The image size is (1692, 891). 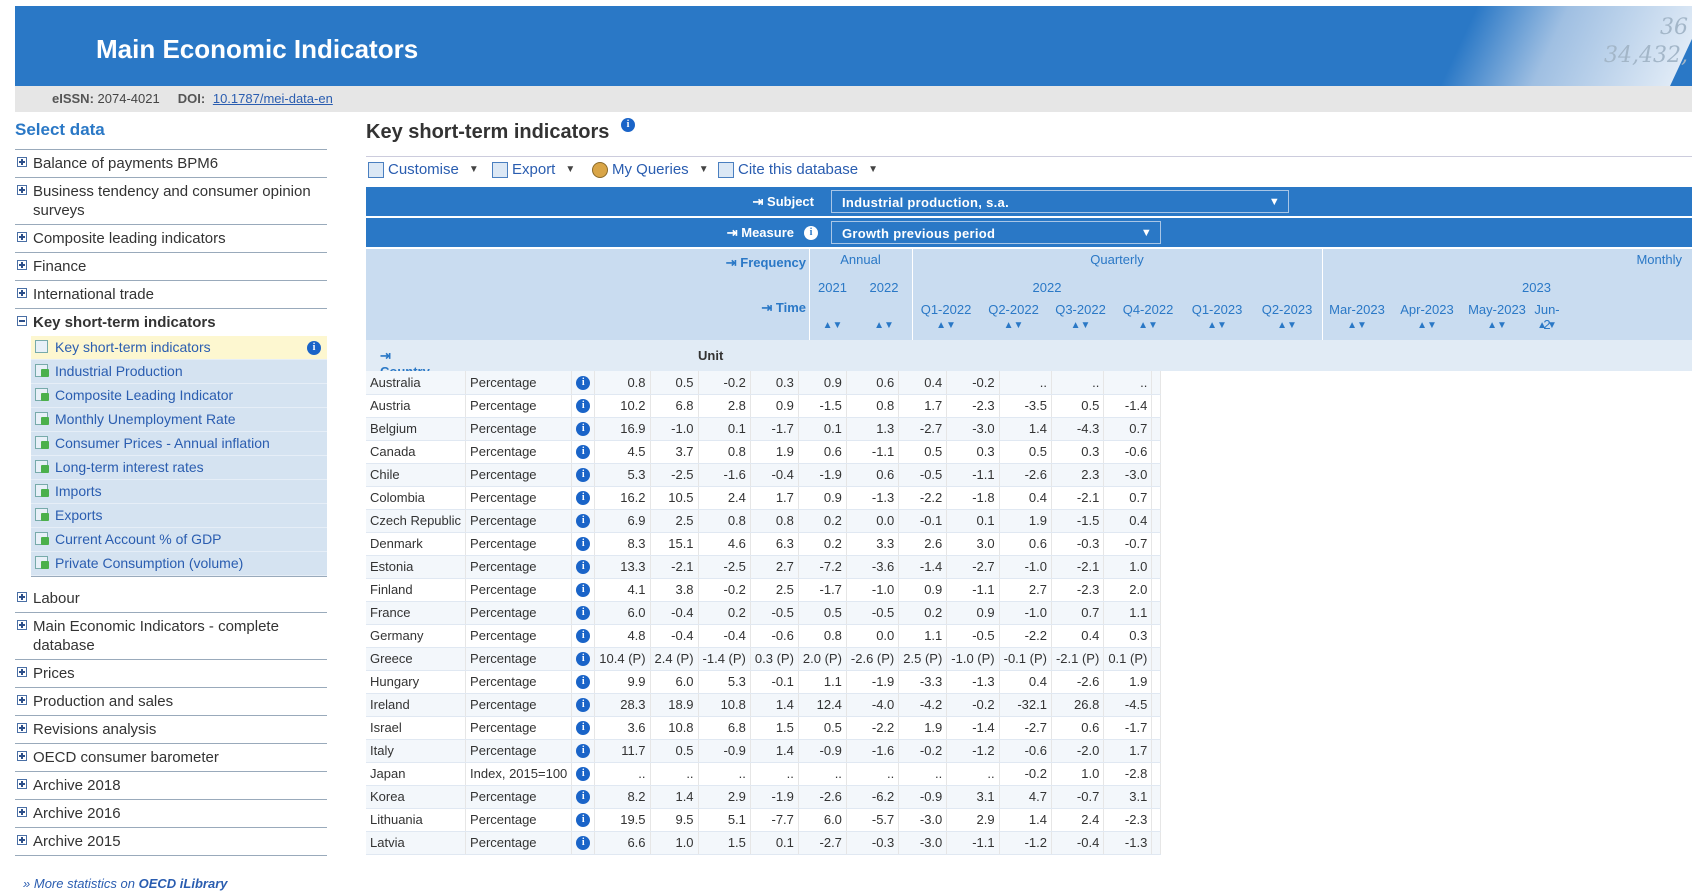 I want to click on sidebar-item-composite-leading-indicators: Composite leading indicators, so click(x=171, y=239).